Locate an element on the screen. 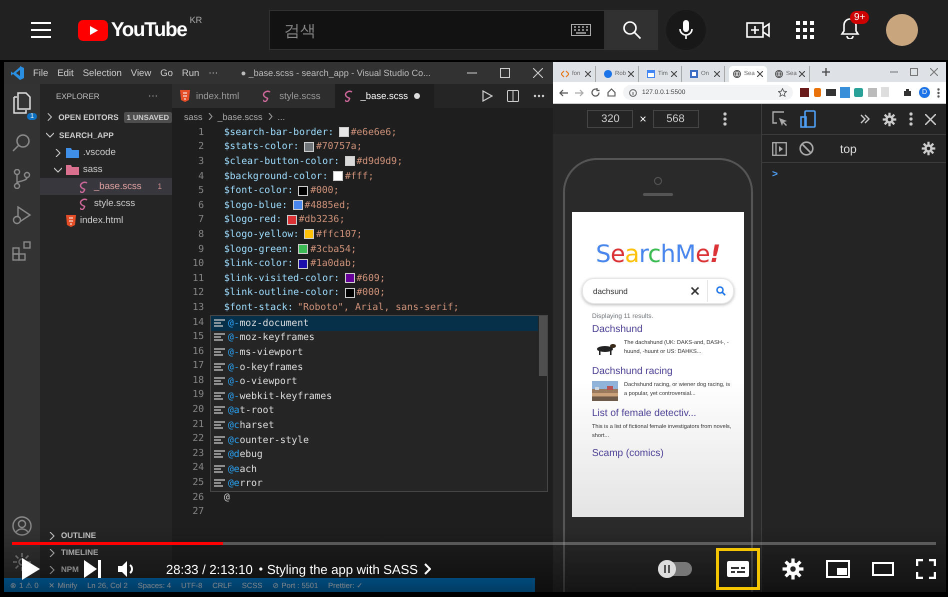 This screenshot has height=597, width=948. chapter-title: Styling the app with SASS is located at coordinates (342, 569).